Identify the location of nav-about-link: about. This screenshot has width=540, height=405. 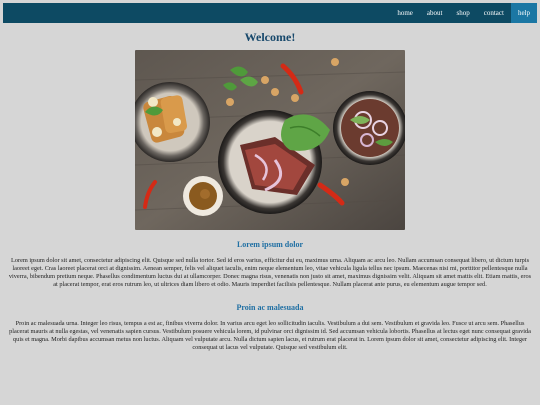
(435, 13).